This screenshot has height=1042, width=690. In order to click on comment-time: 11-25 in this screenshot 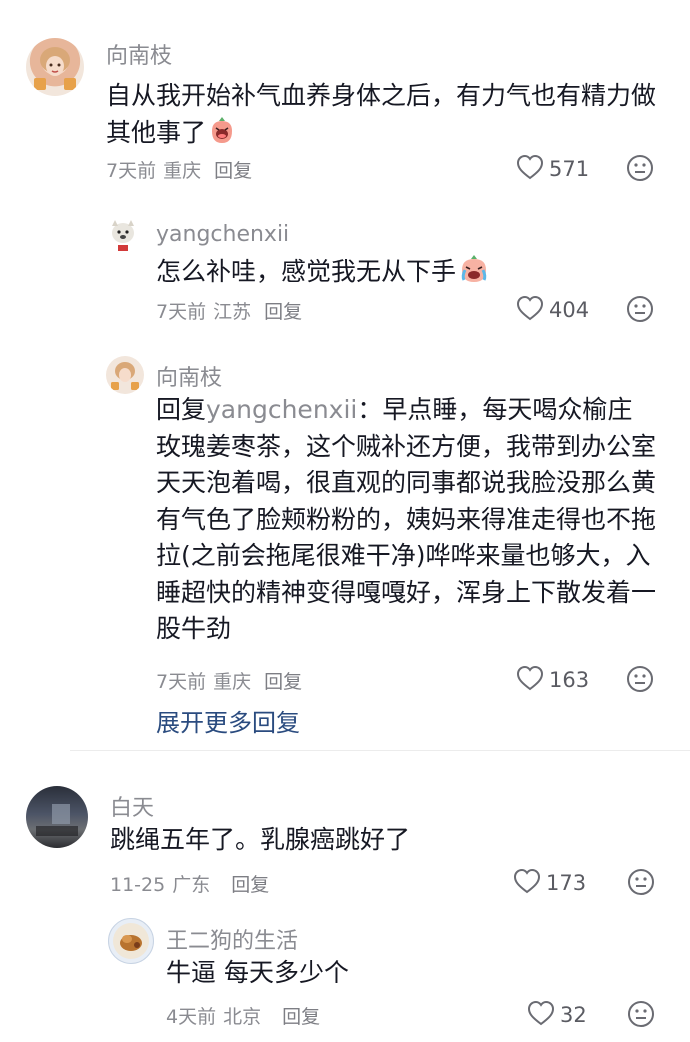, I will do `click(138, 885)`.